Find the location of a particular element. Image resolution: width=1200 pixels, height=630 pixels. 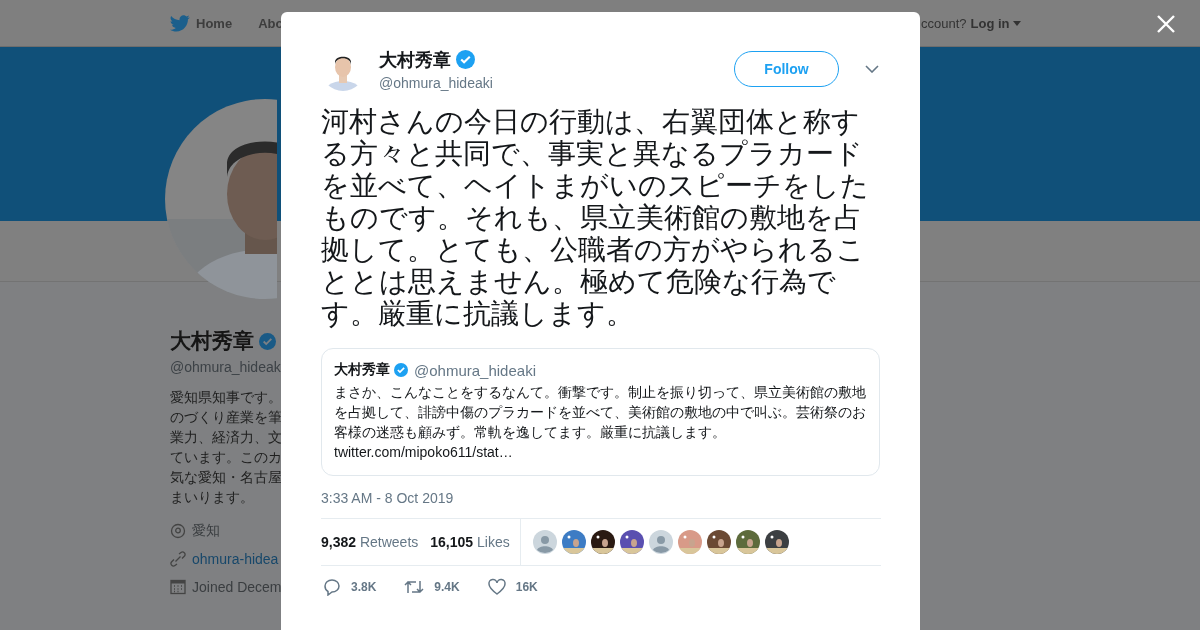

close-button is located at coordinates (1166, 24).